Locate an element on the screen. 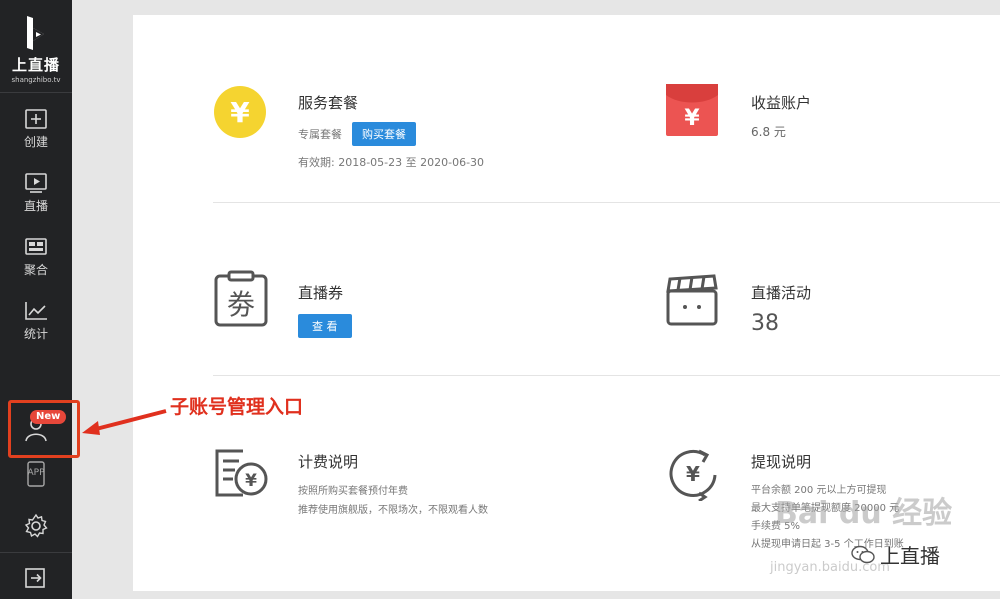  billing-section: ¥ is located at coordinates (241, 475).